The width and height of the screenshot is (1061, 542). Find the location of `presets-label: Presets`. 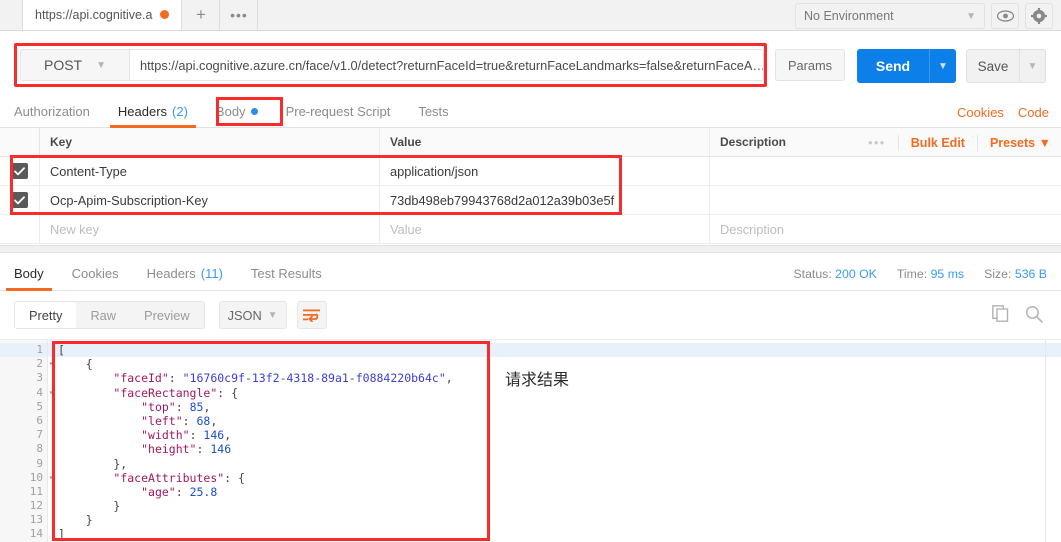

presets-label: Presets is located at coordinates (1012, 142).